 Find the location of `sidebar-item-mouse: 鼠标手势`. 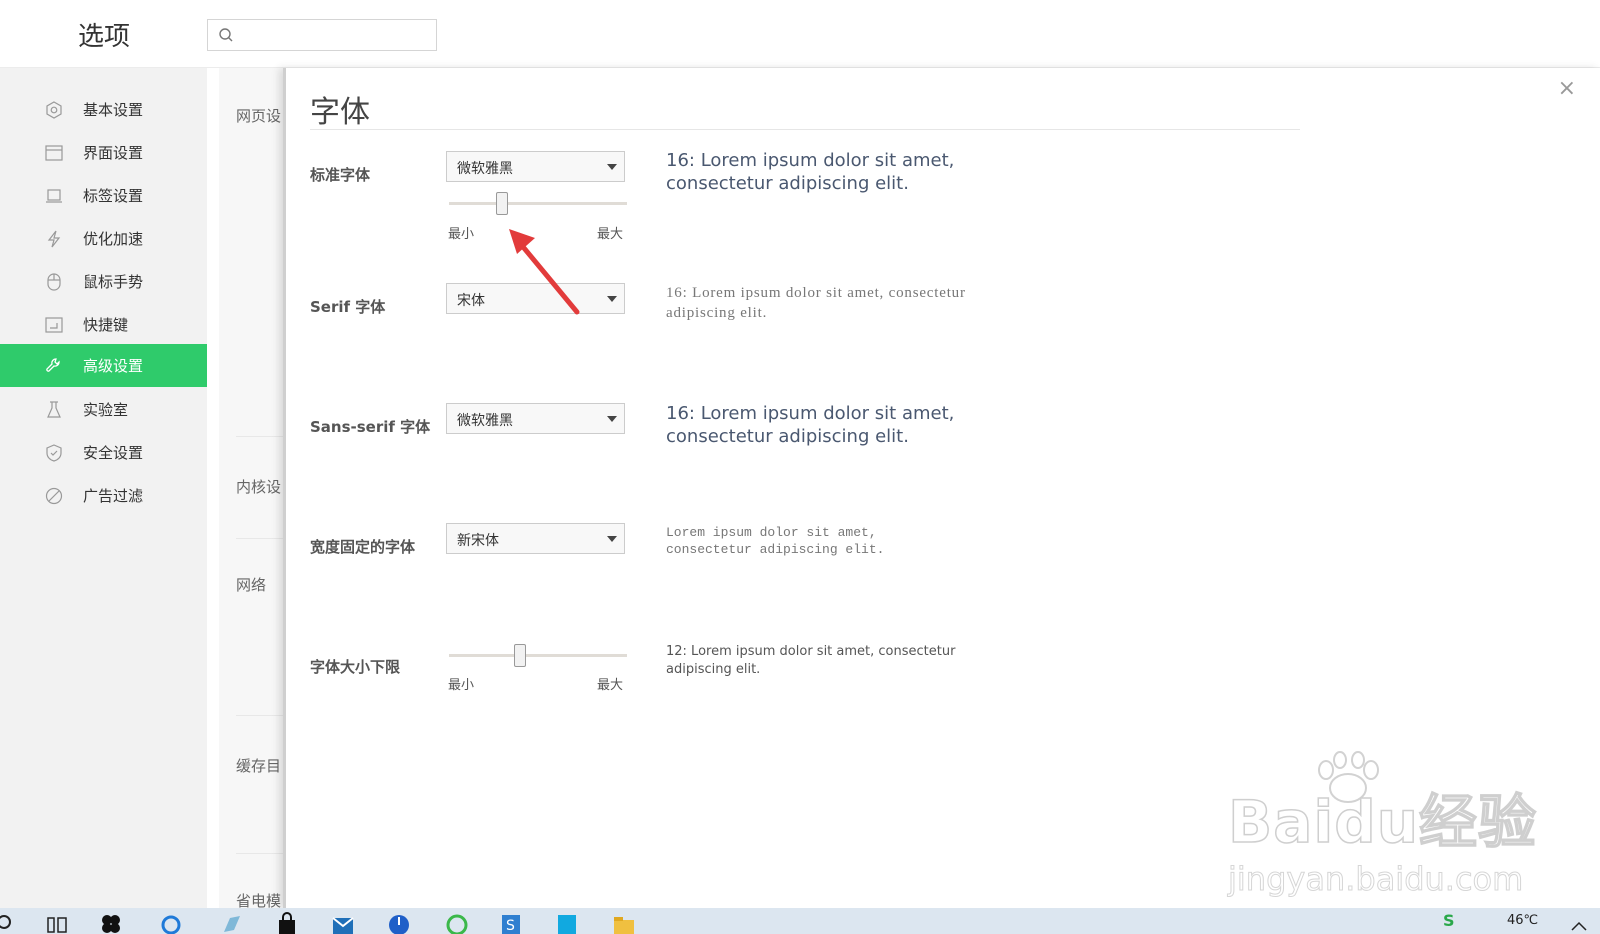

sidebar-item-mouse: 鼠标手势 is located at coordinates (103, 281).